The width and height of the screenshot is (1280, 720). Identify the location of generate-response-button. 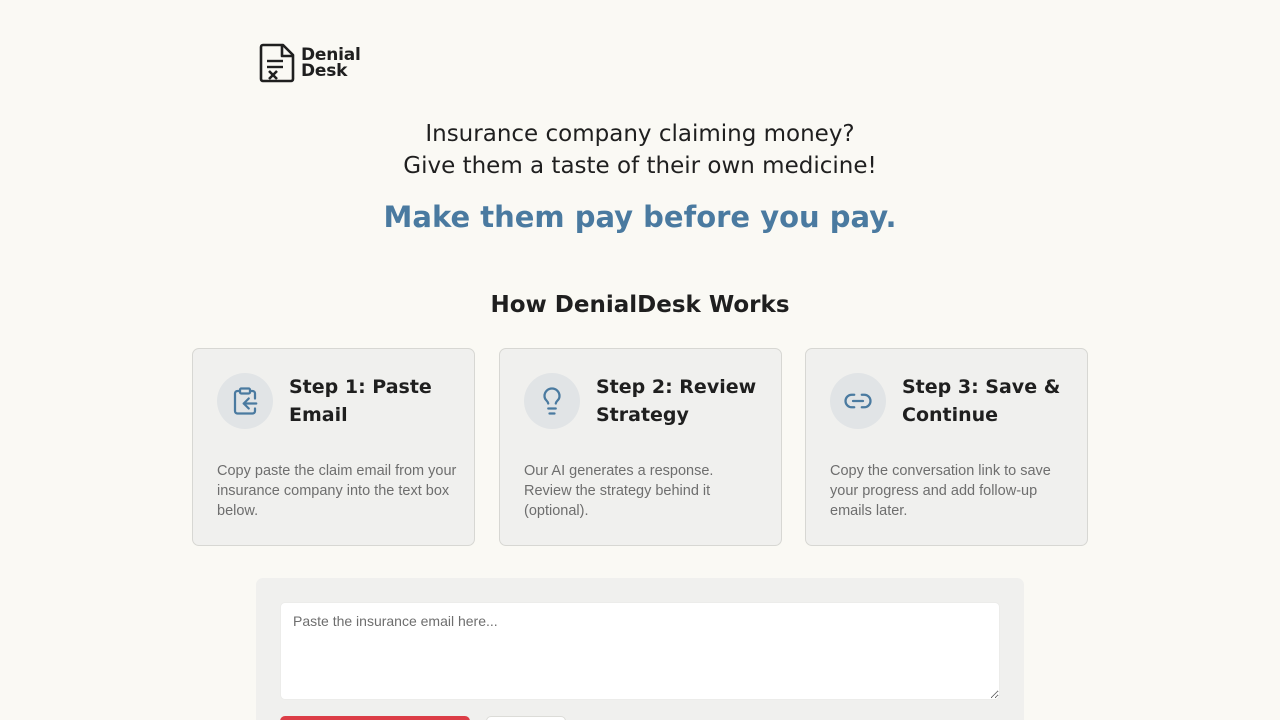
(375, 718).